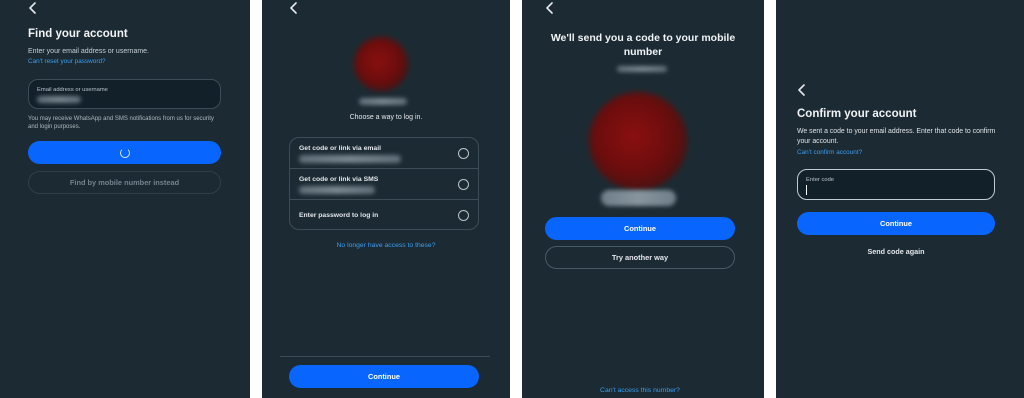 Image resolution: width=1024 pixels, height=398 pixels. I want to click on choose-way-prompt: Choose a way to log in., so click(386, 117).